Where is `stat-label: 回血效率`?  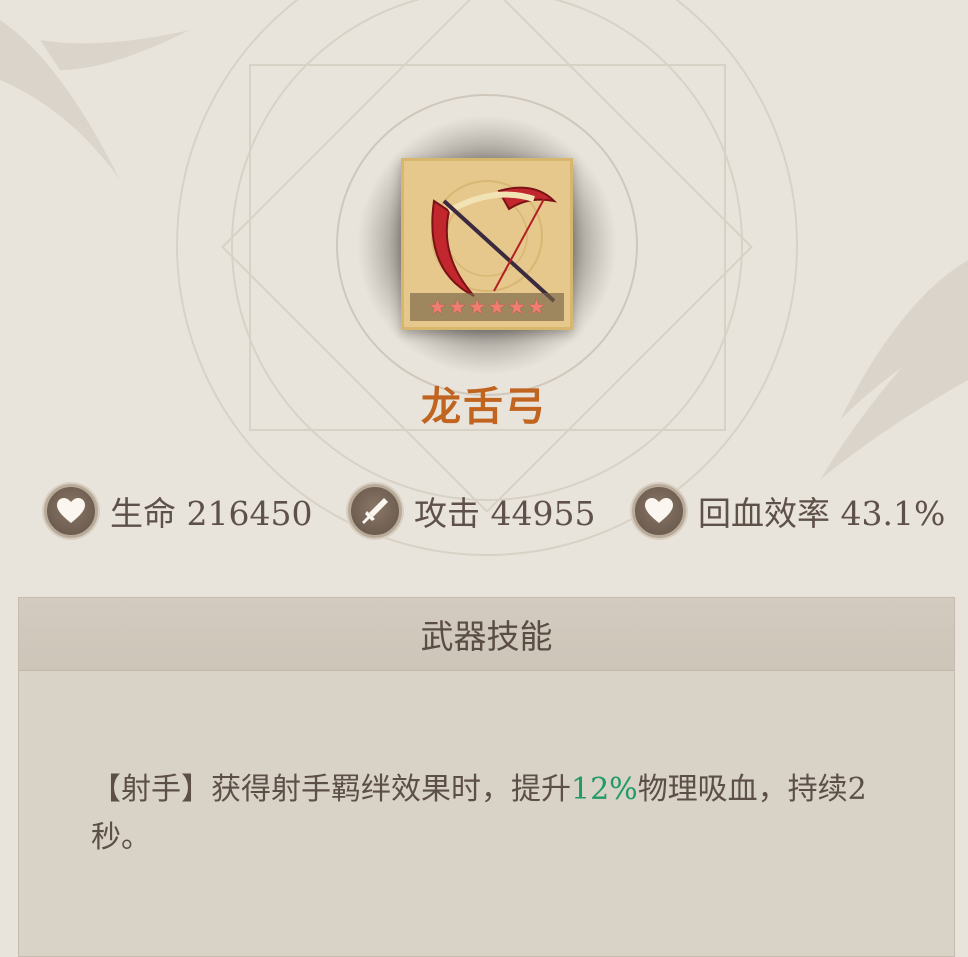
stat-label: 回血效率 is located at coordinates (764, 513).